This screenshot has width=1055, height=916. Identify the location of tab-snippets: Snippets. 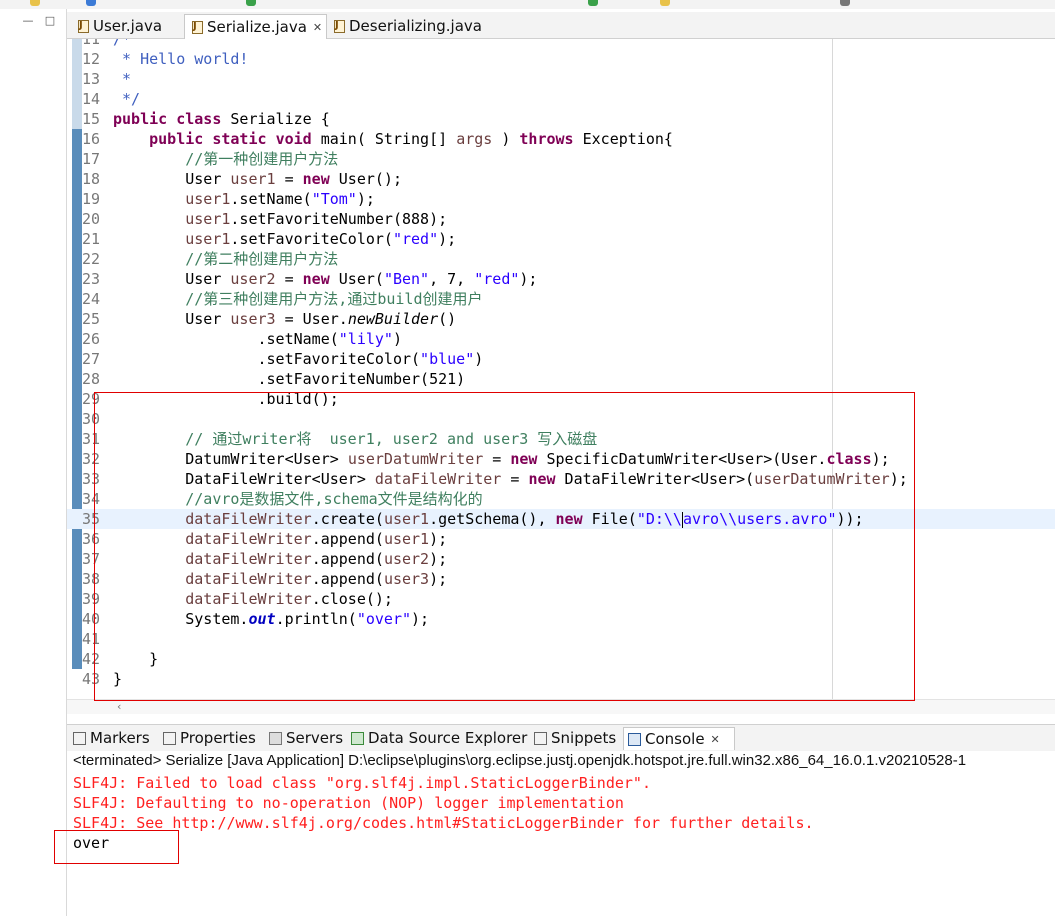
(575, 738).